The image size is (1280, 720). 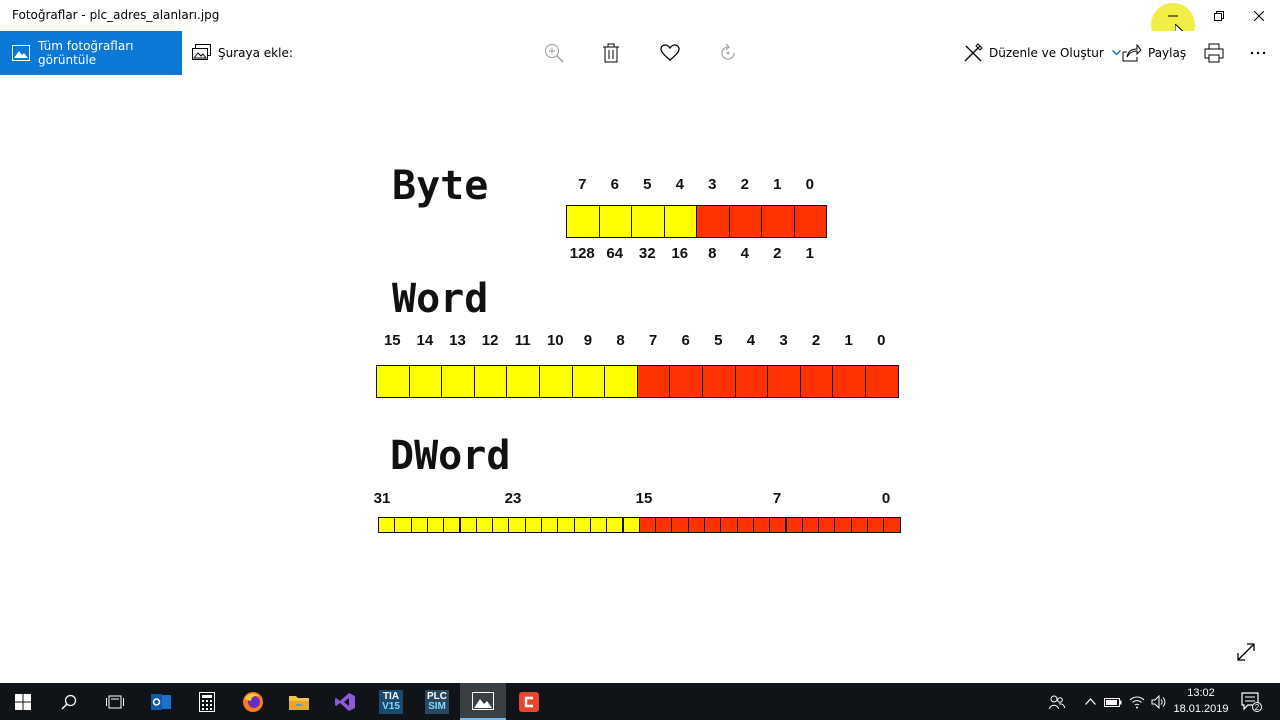 What do you see at coordinates (615, 253) in the screenshot?
I see `byte-bit-weight: 64` at bounding box center [615, 253].